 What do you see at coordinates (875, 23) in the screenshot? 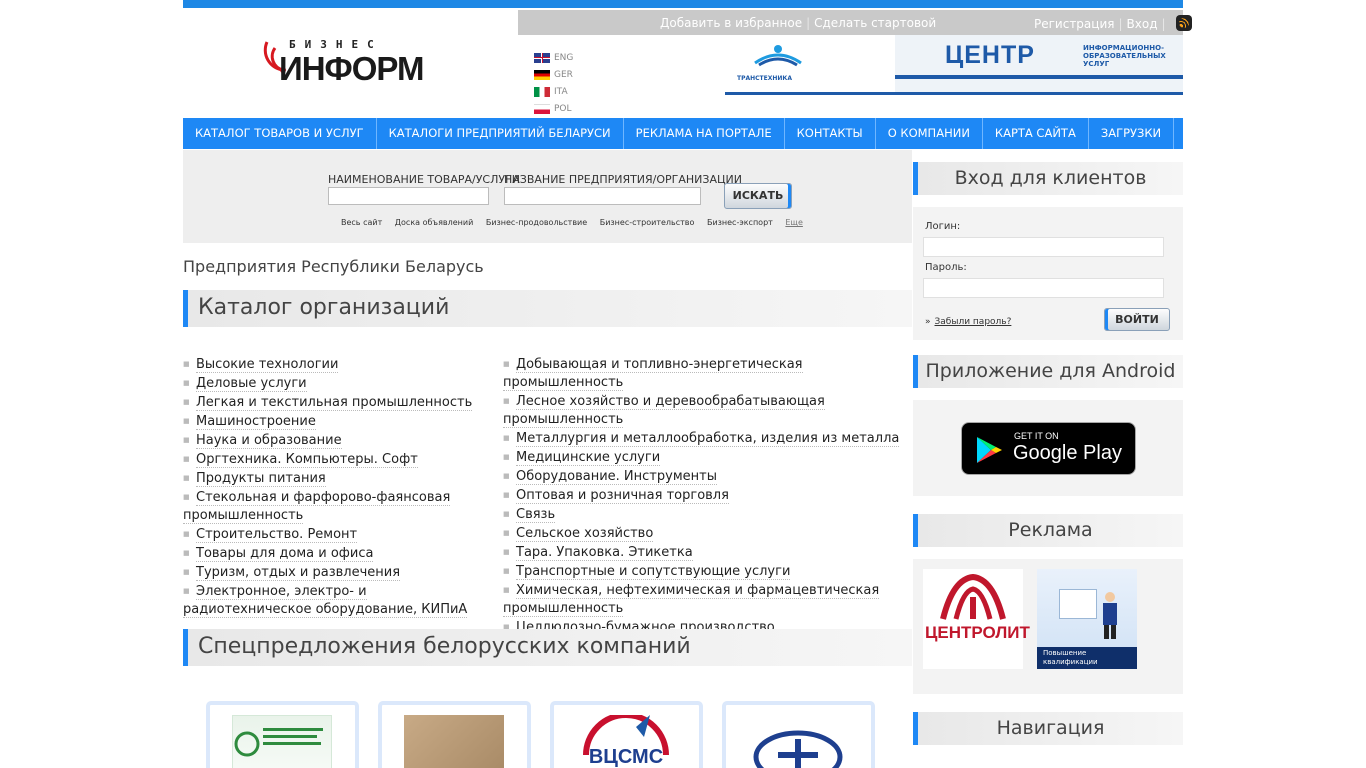
I see `make-homepage-link: Сделать стартовой` at bounding box center [875, 23].